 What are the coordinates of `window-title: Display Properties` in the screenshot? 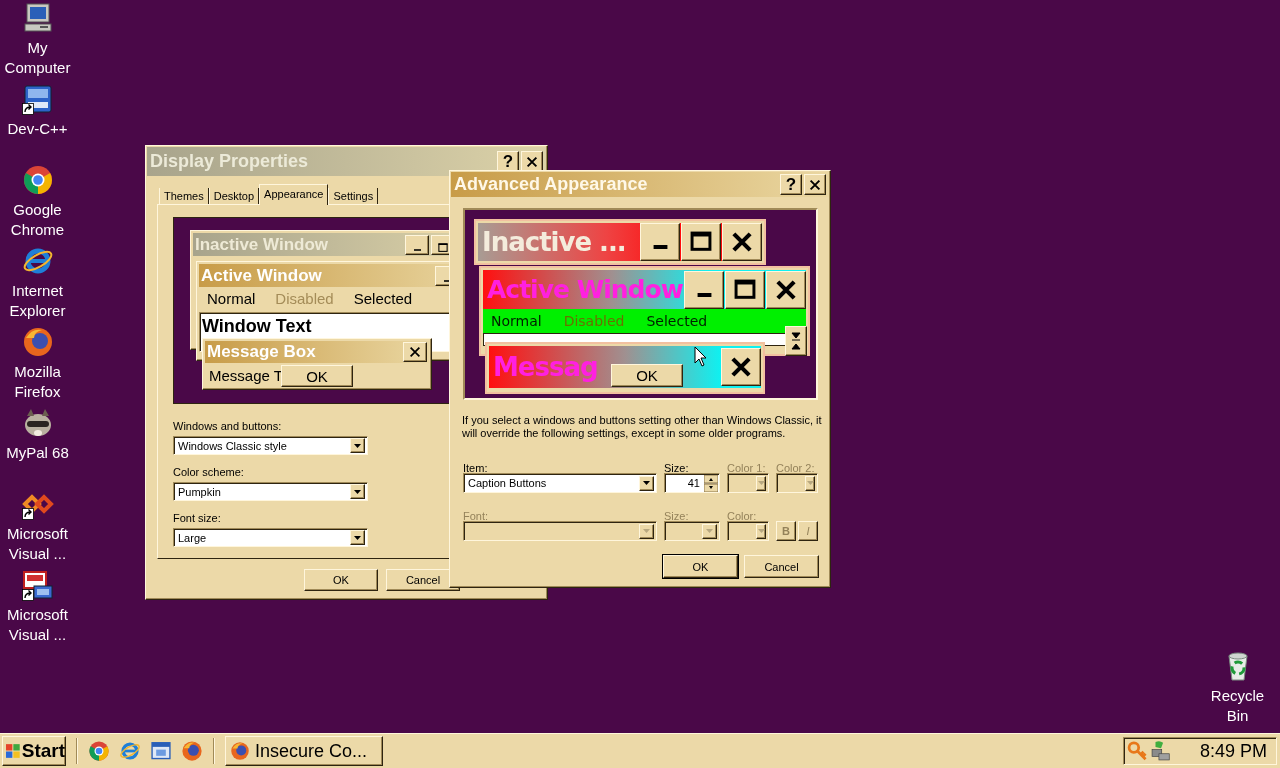 It's located at (230, 161).